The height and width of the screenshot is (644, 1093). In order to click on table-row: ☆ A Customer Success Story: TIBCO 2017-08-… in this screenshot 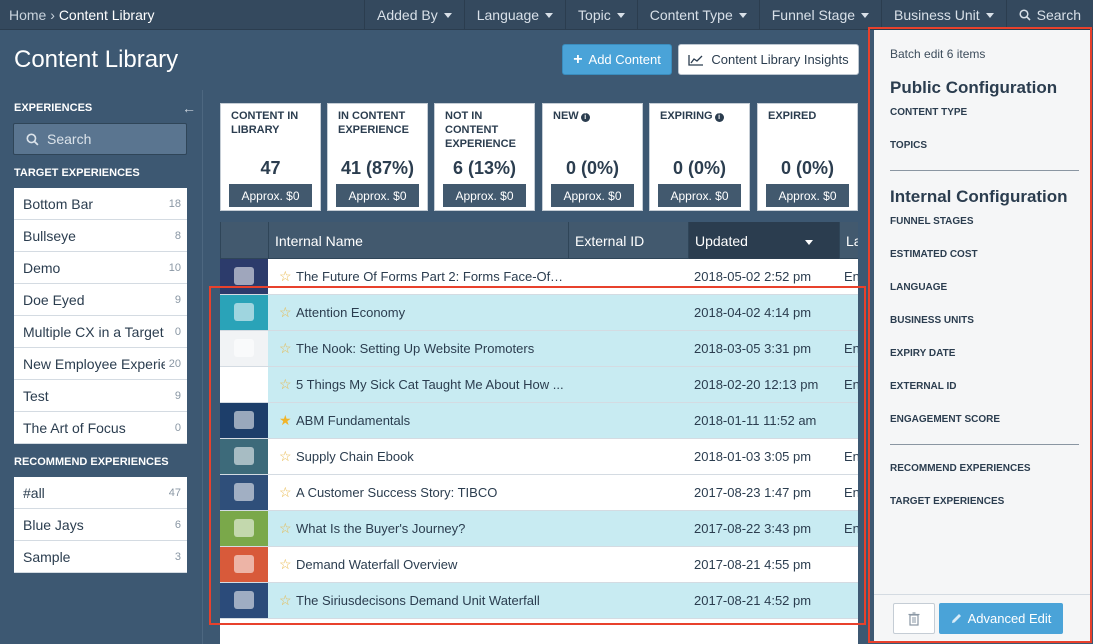, I will do `click(539, 493)`.